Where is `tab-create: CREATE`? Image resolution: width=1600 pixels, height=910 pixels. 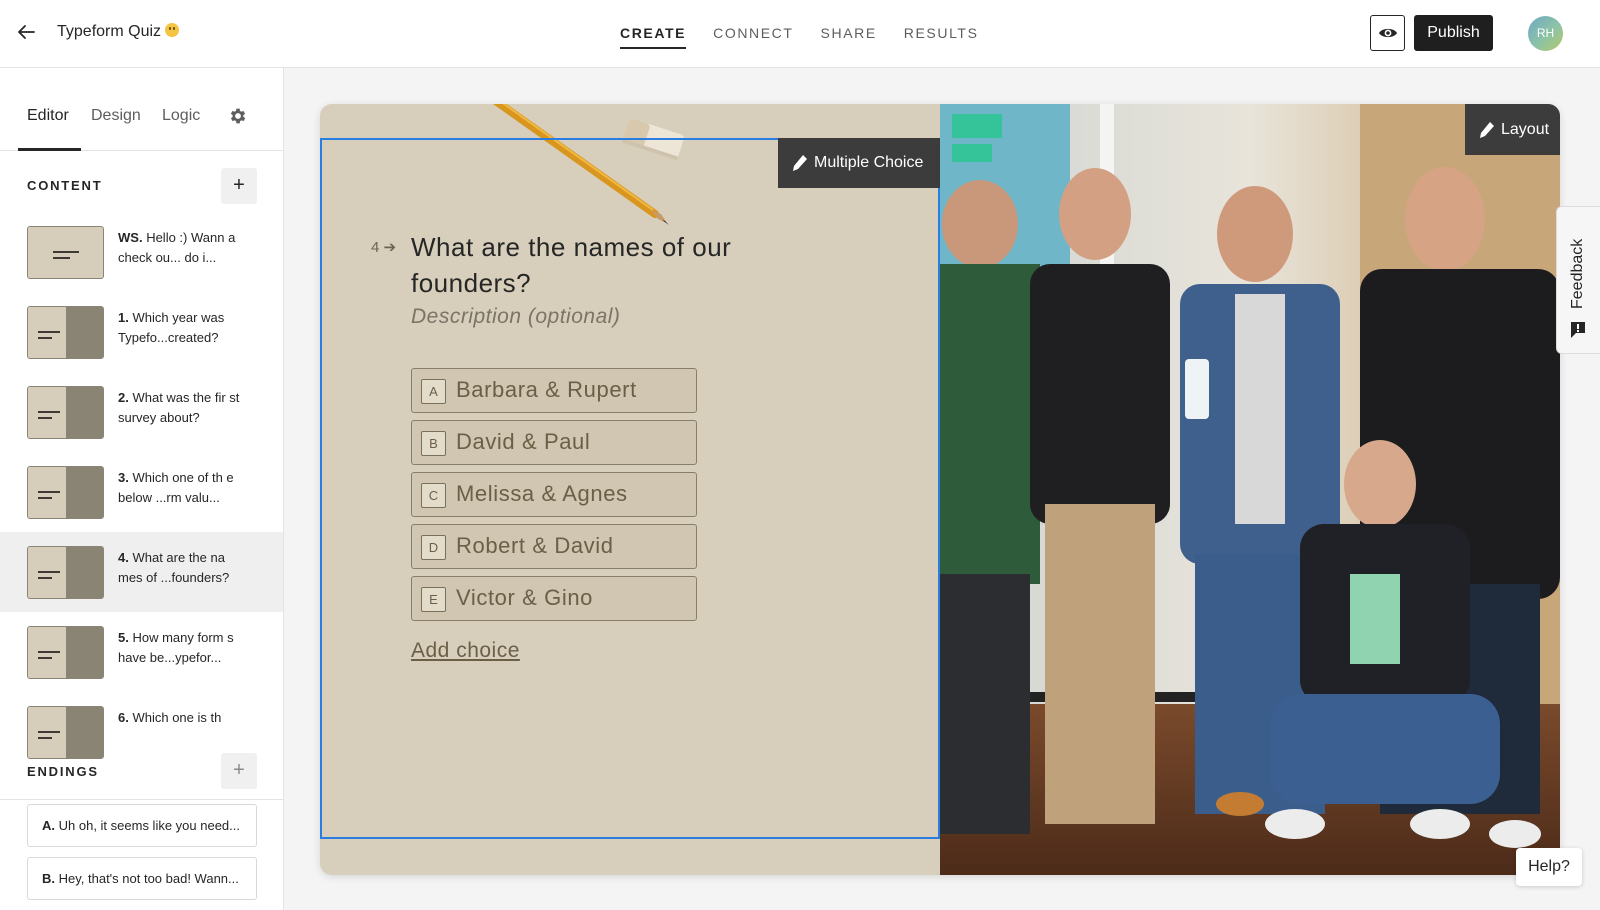
tab-create: CREATE is located at coordinates (653, 34).